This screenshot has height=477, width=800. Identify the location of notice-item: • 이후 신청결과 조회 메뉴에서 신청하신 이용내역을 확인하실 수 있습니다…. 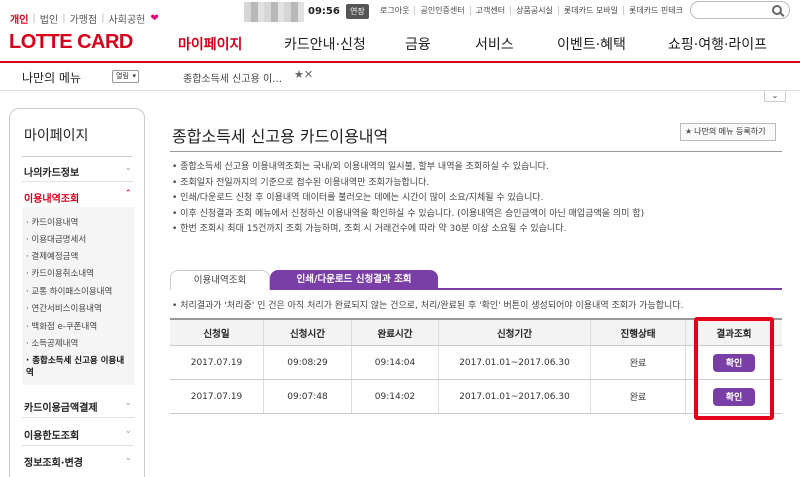
(408, 213).